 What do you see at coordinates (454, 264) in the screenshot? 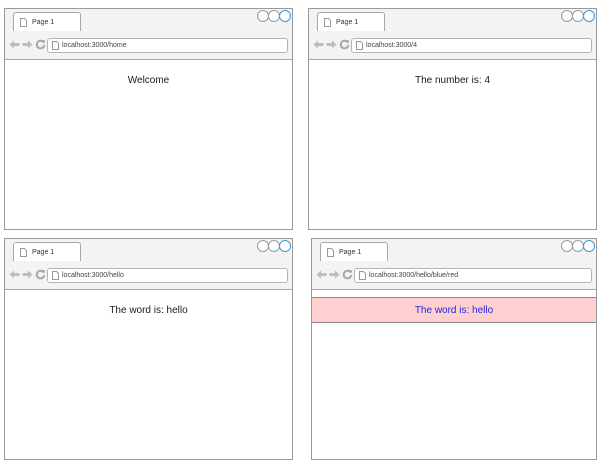
I see `browser-chrome: Page 1 localhost:3000/hello/blue/red` at bounding box center [454, 264].